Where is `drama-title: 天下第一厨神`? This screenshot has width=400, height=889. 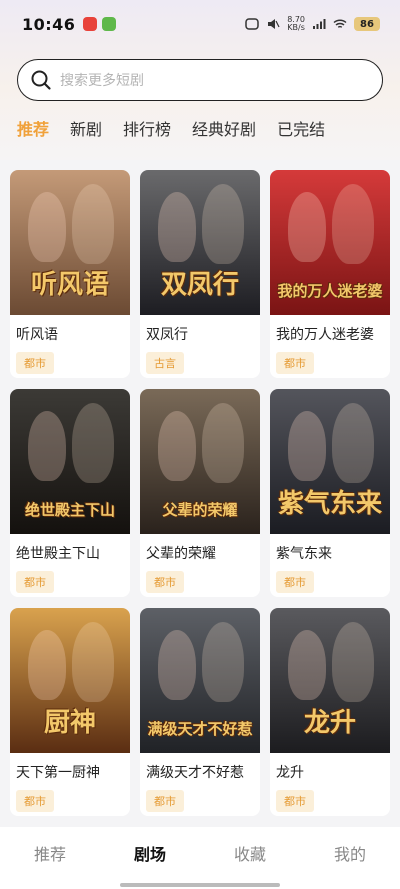
drama-title: 天下第一厨神 is located at coordinates (70, 767).